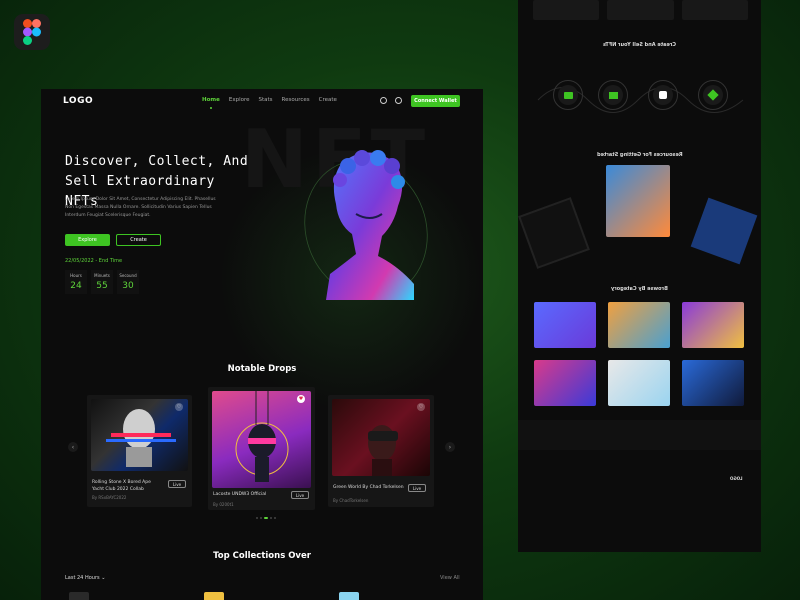  Describe the element at coordinates (301, 399) in the screenshot. I see `heart-icon: ♥` at that location.